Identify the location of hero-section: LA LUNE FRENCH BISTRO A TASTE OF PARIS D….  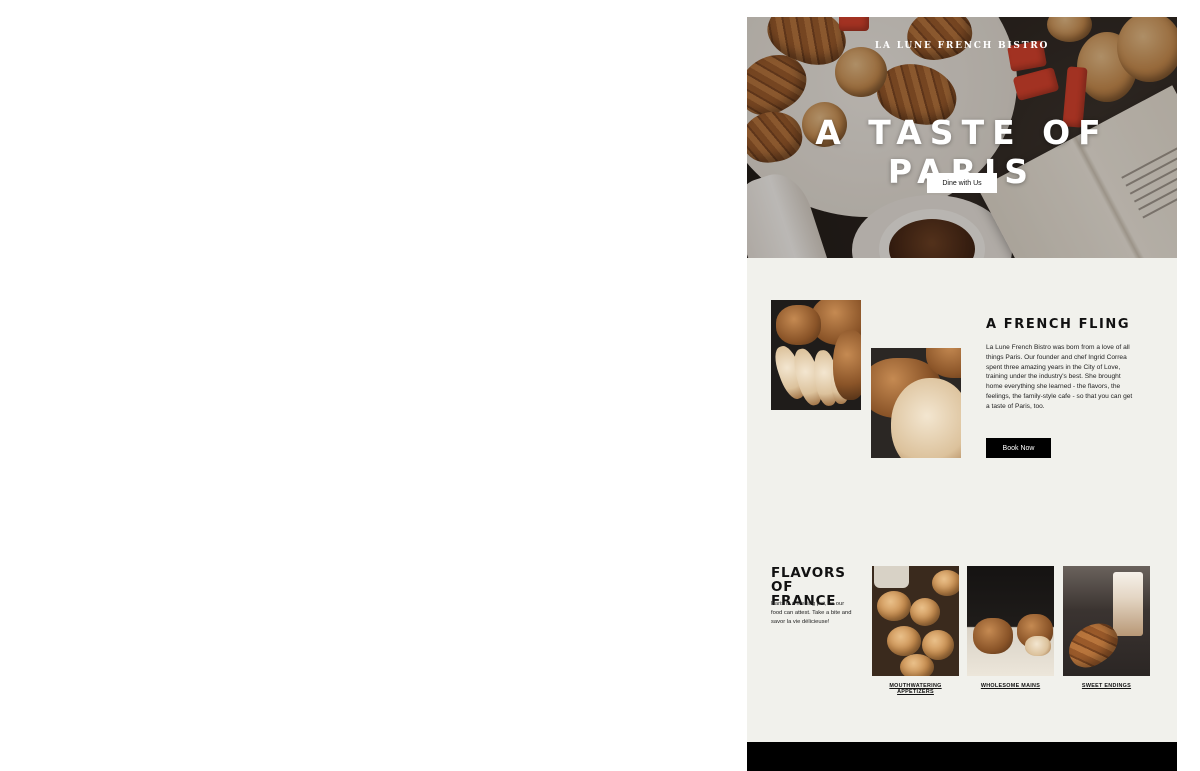
(962, 137).